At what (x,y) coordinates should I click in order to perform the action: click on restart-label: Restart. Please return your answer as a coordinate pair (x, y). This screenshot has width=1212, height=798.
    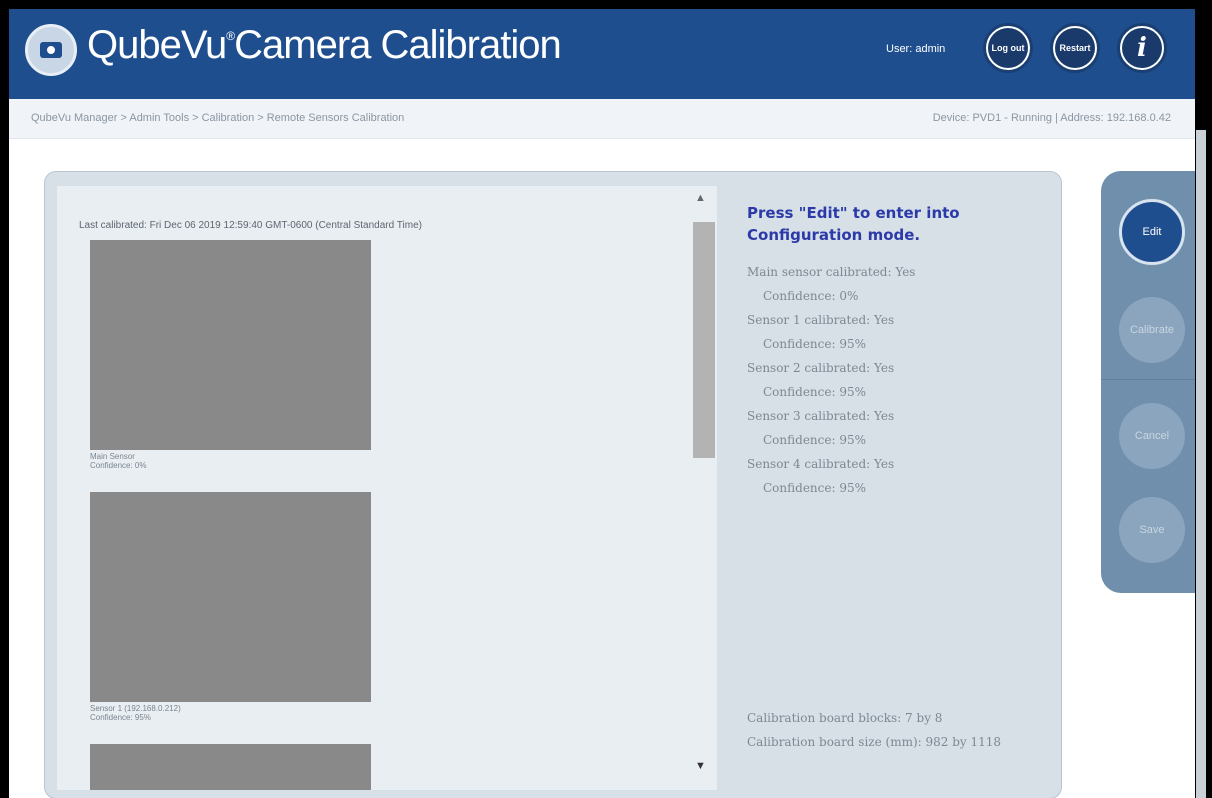
    Looking at the image, I should click on (1075, 48).